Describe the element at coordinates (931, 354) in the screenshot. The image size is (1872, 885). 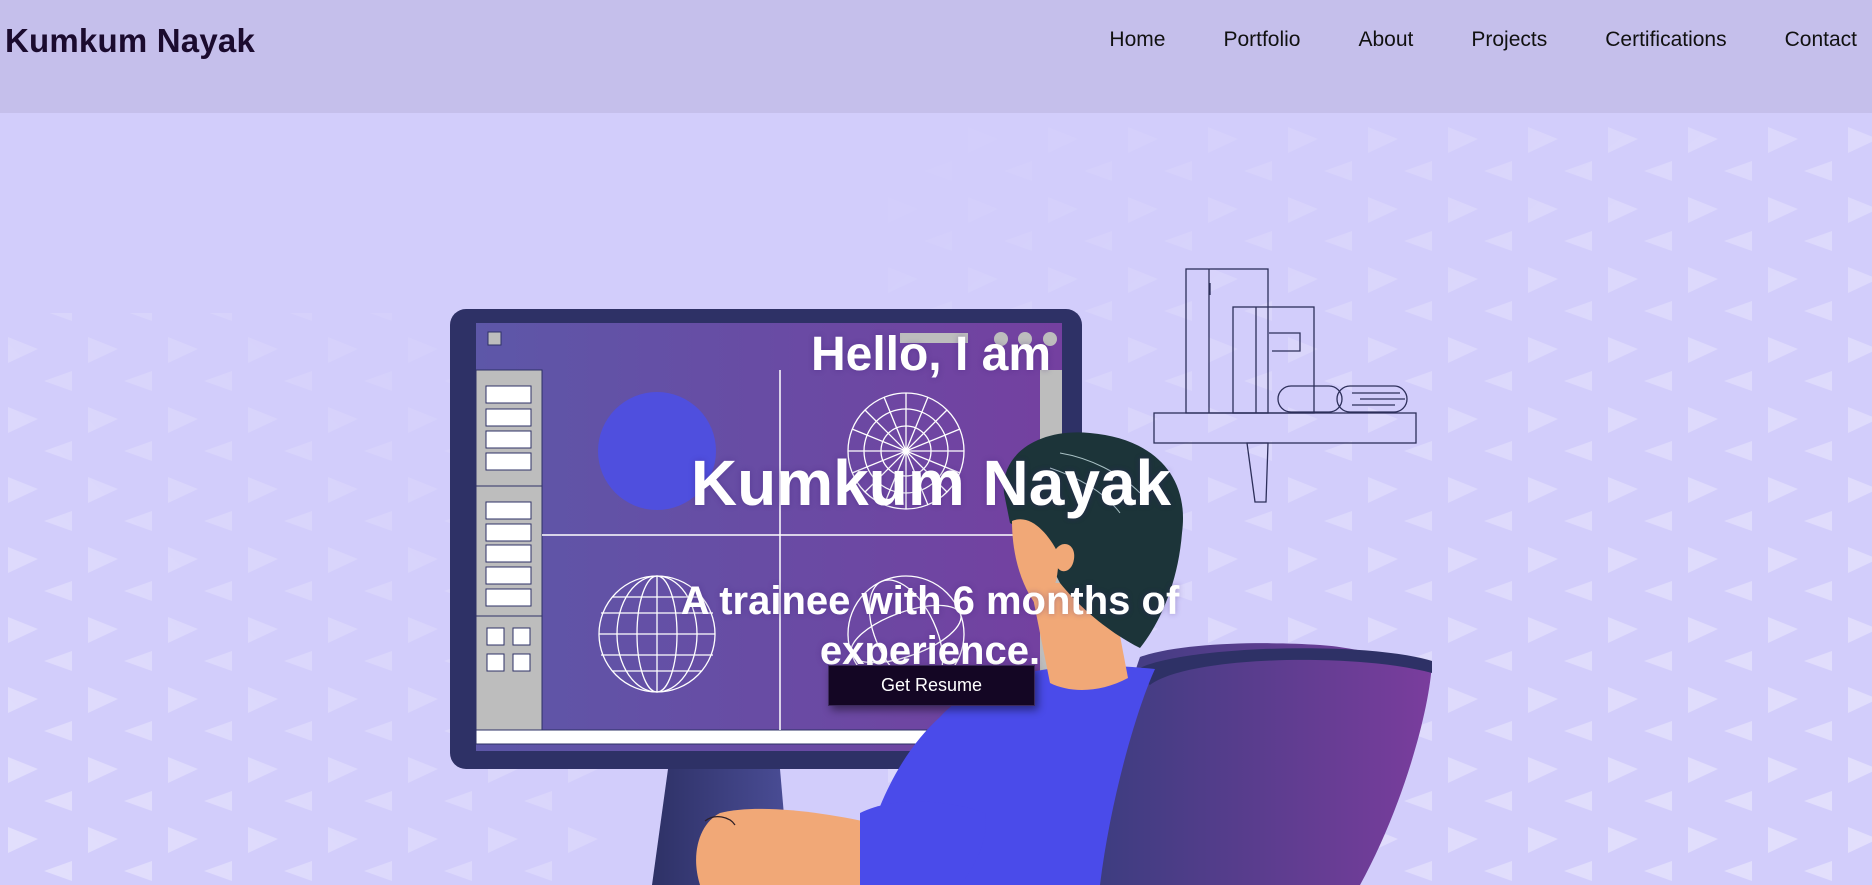
I see `hero-greeting: Hello, I am` at that location.